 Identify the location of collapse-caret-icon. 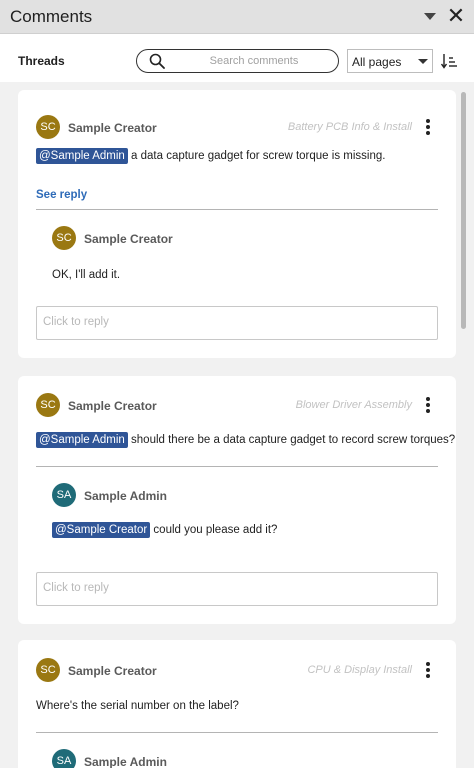
(430, 16).